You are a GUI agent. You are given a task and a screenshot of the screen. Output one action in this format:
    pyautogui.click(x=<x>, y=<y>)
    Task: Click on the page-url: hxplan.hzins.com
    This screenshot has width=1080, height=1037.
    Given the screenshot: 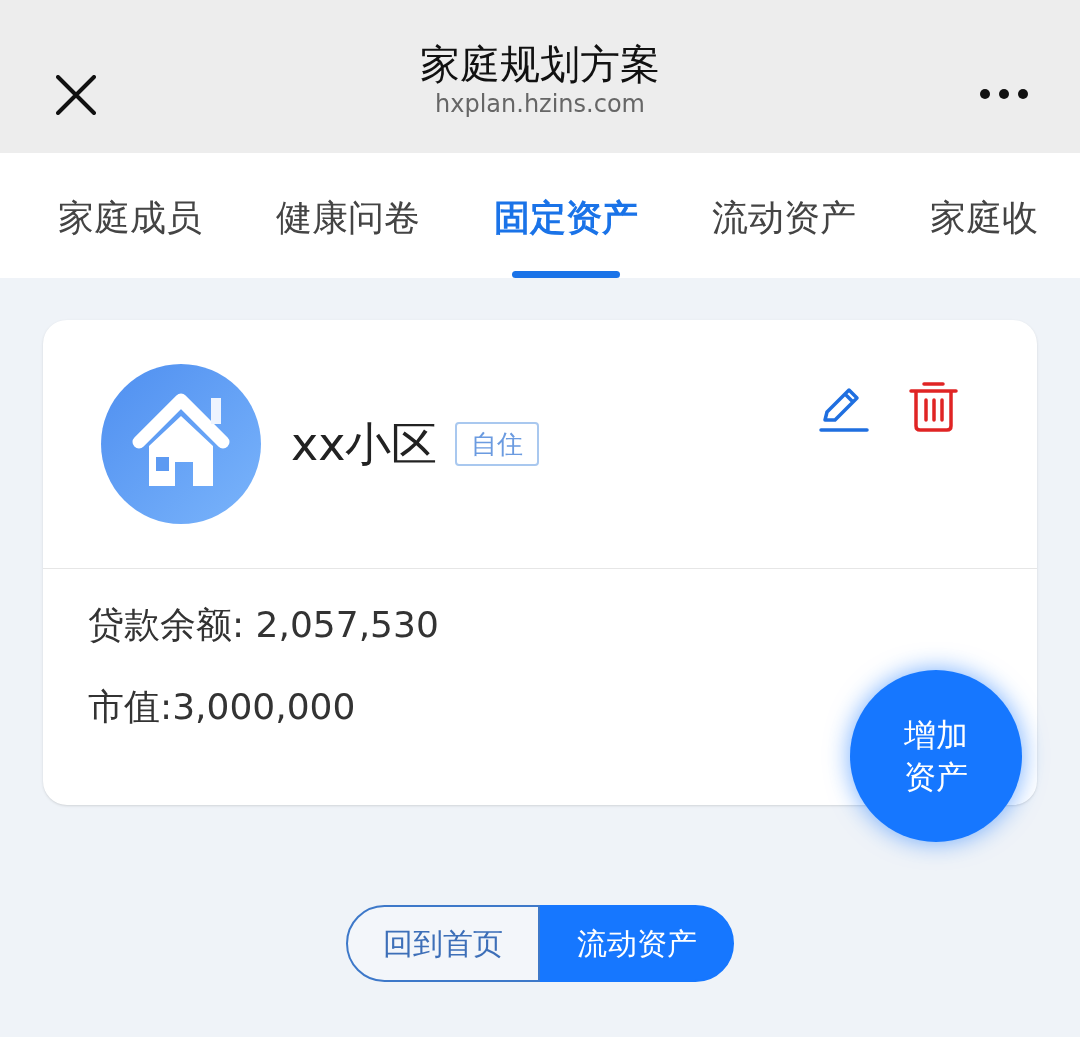 What is the action you would take?
    pyautogui.click(x=540, y=103)
    